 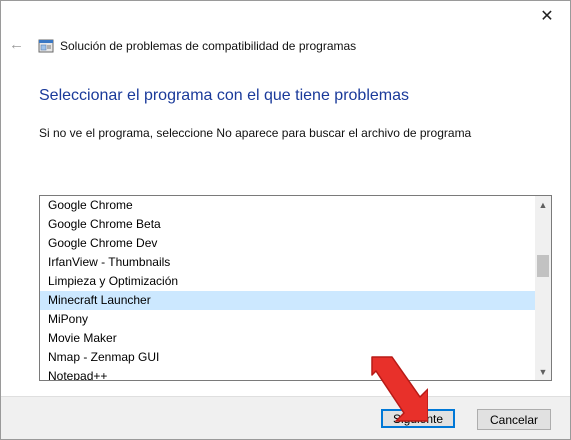 I want to click on scroll-up-icon: ▲, so click(x=543, y=204).